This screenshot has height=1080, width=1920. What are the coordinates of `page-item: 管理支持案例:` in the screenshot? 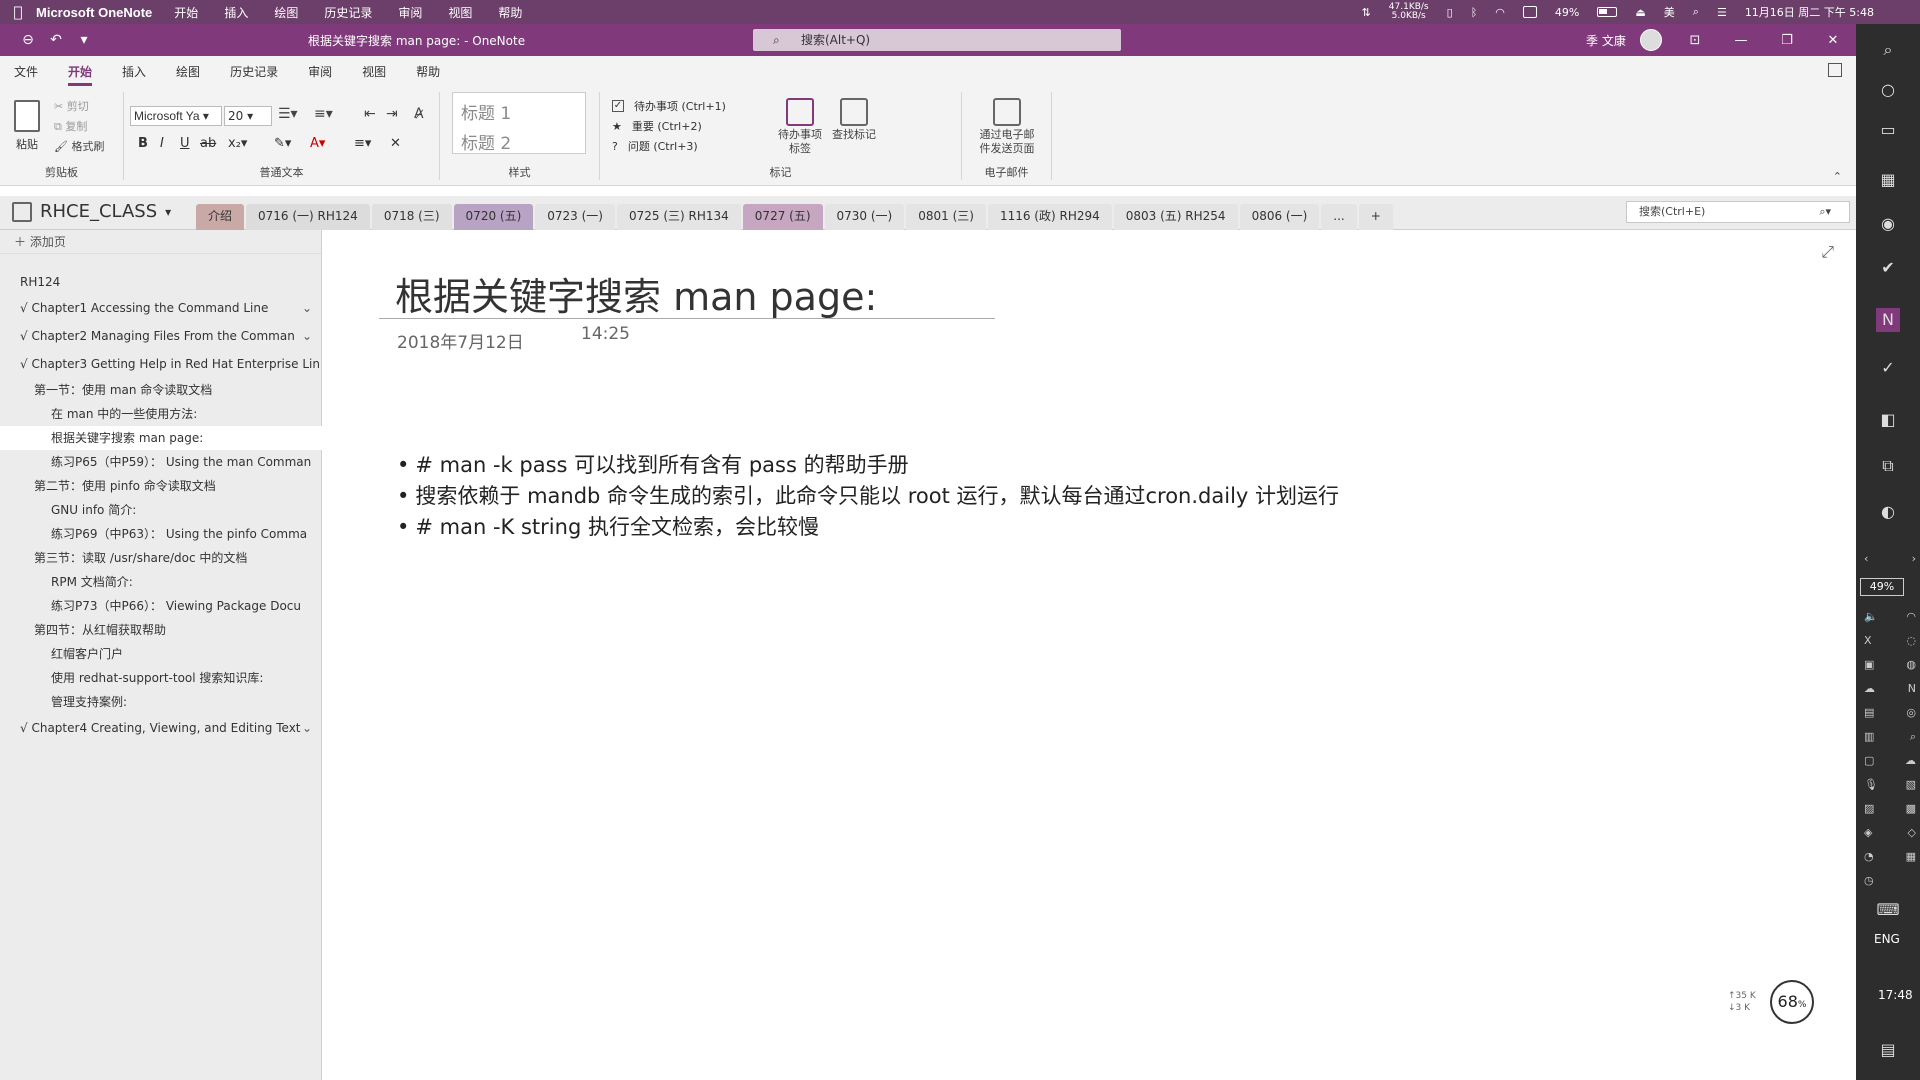 It's located at (161, 702).